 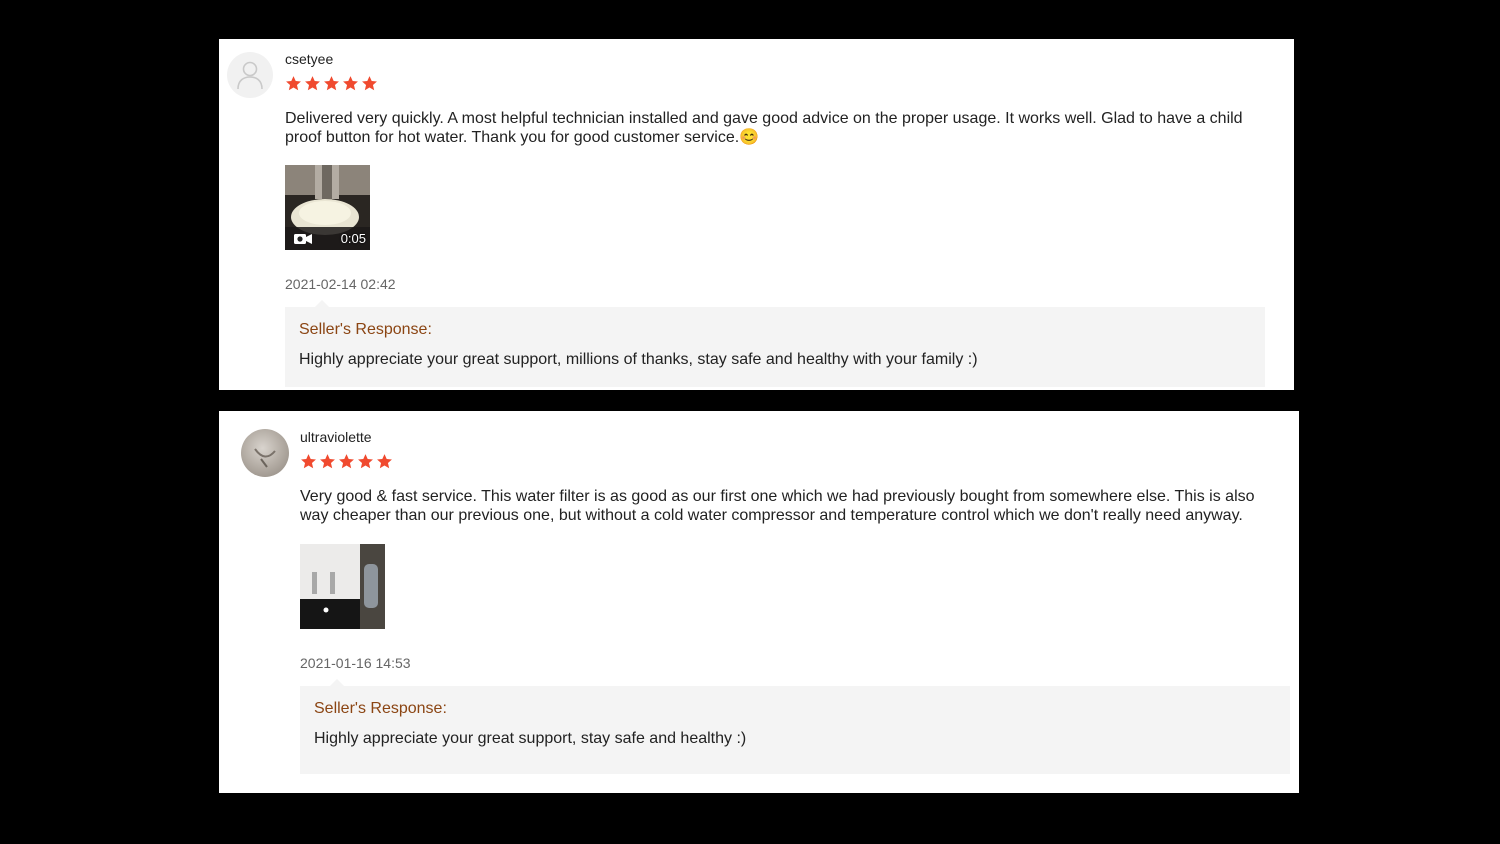 What do you see at coordinates (353, 238) in the screenshot?
I see `video-duration: 0:05` at bounding box center [353, 238].